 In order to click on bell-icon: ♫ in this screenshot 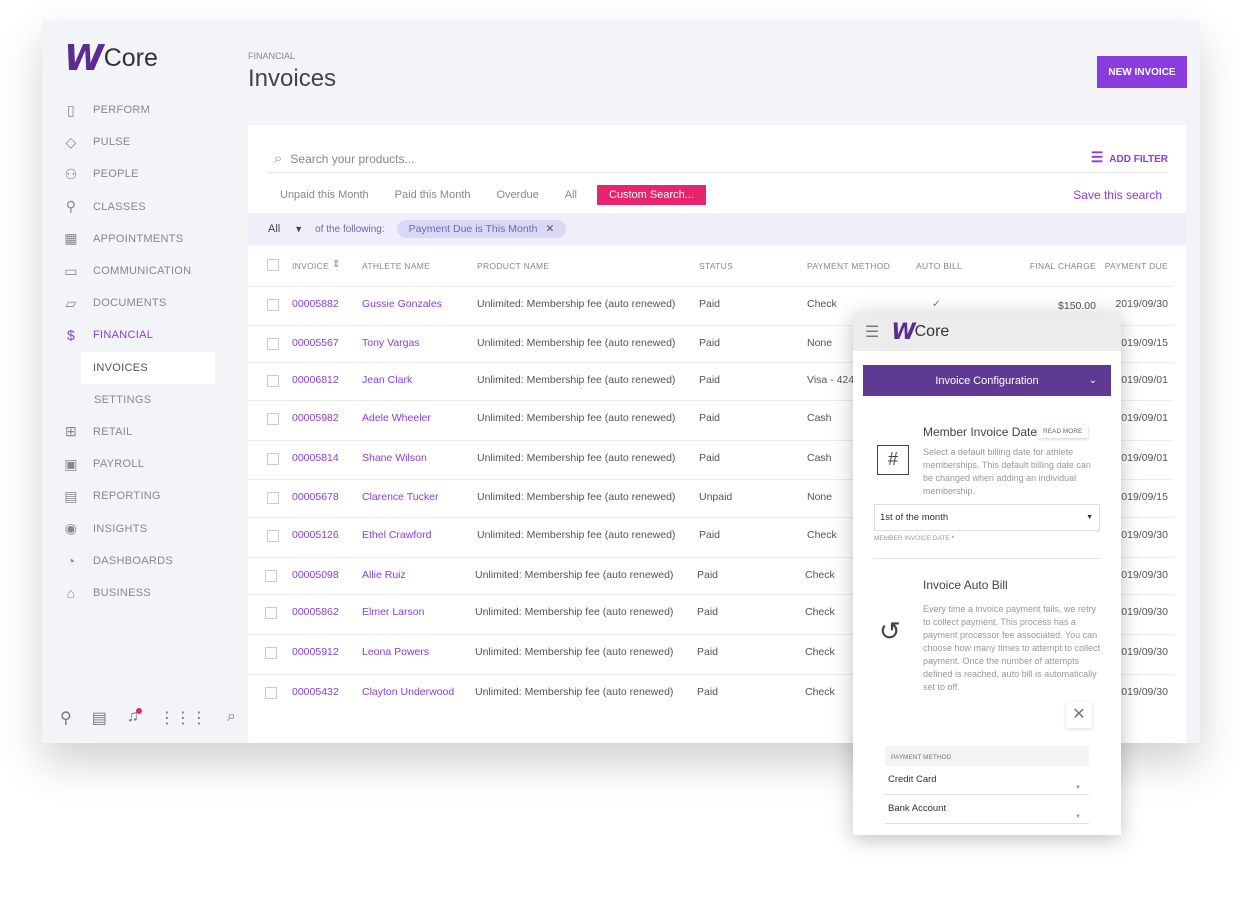, I will do `click(134, 718)`.